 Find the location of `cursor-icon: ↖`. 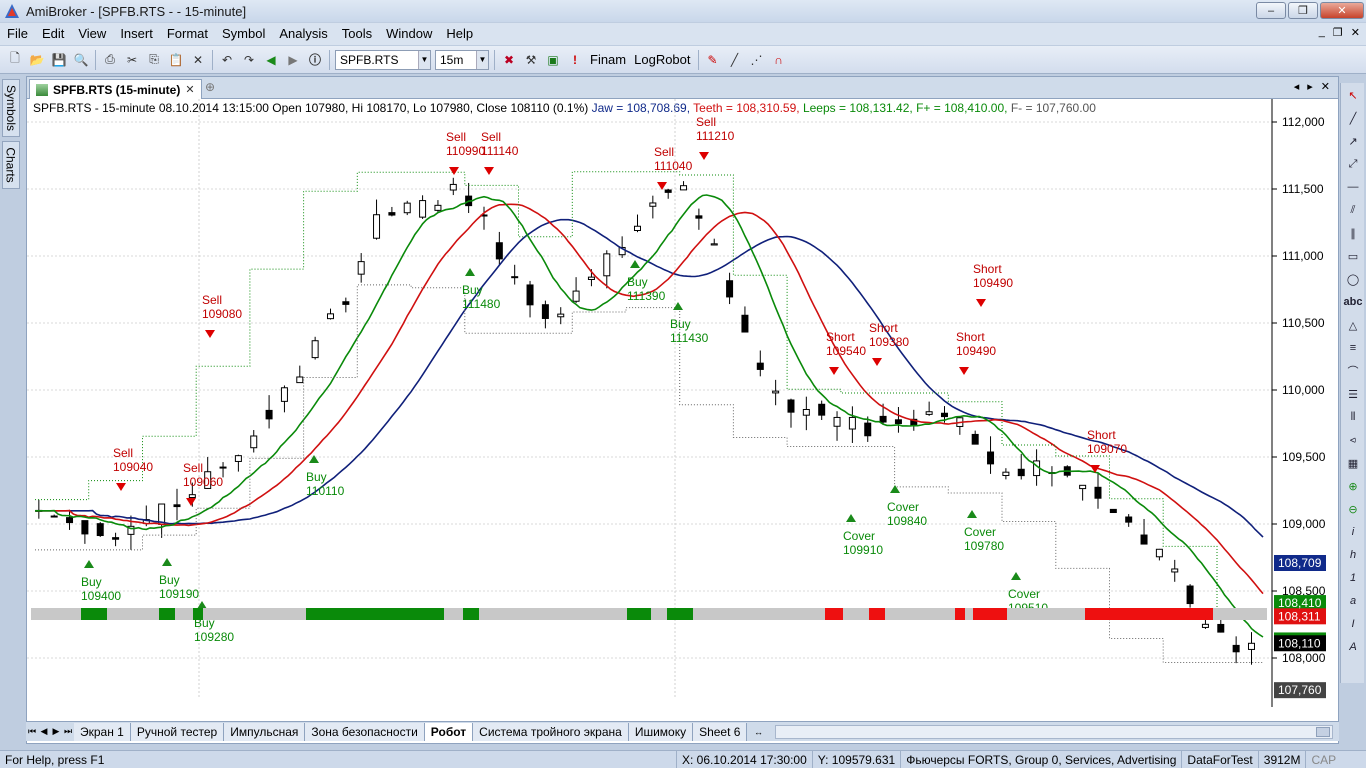

cursor-icon: ↖ is located at coordinates (1353, 95).